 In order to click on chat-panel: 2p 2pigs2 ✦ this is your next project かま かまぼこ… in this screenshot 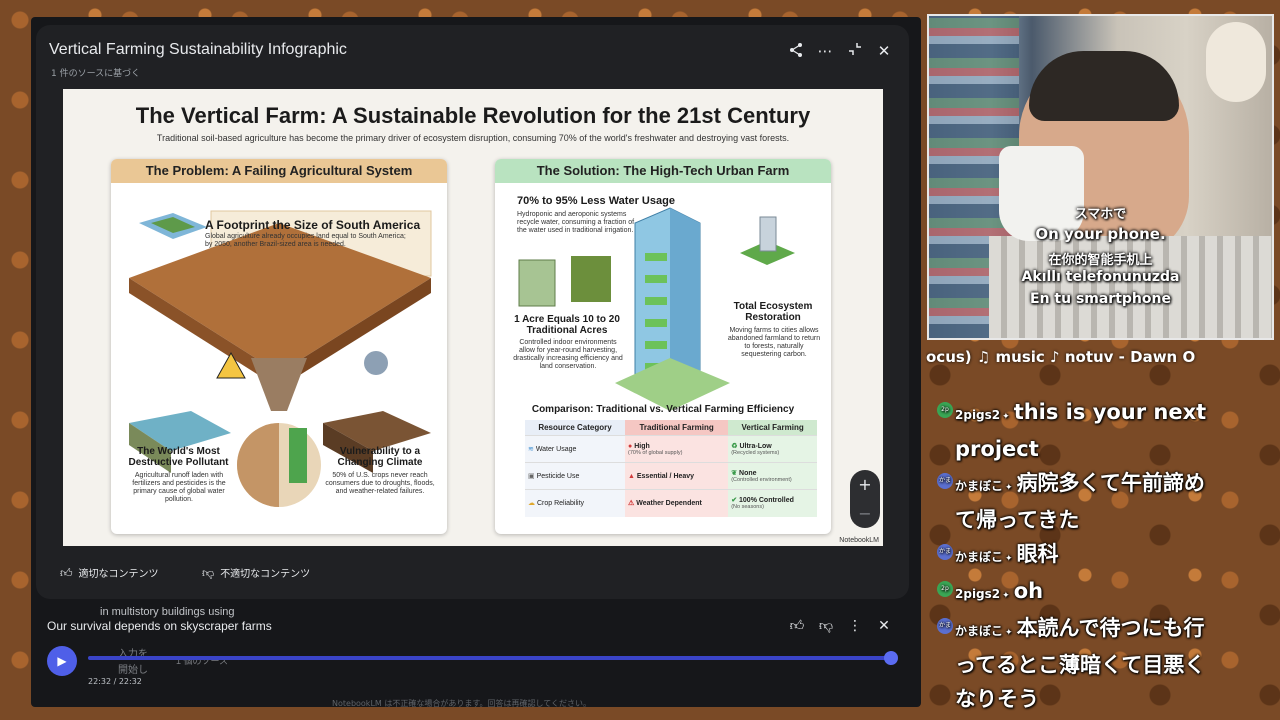, I will do `click(1080, 556)`.